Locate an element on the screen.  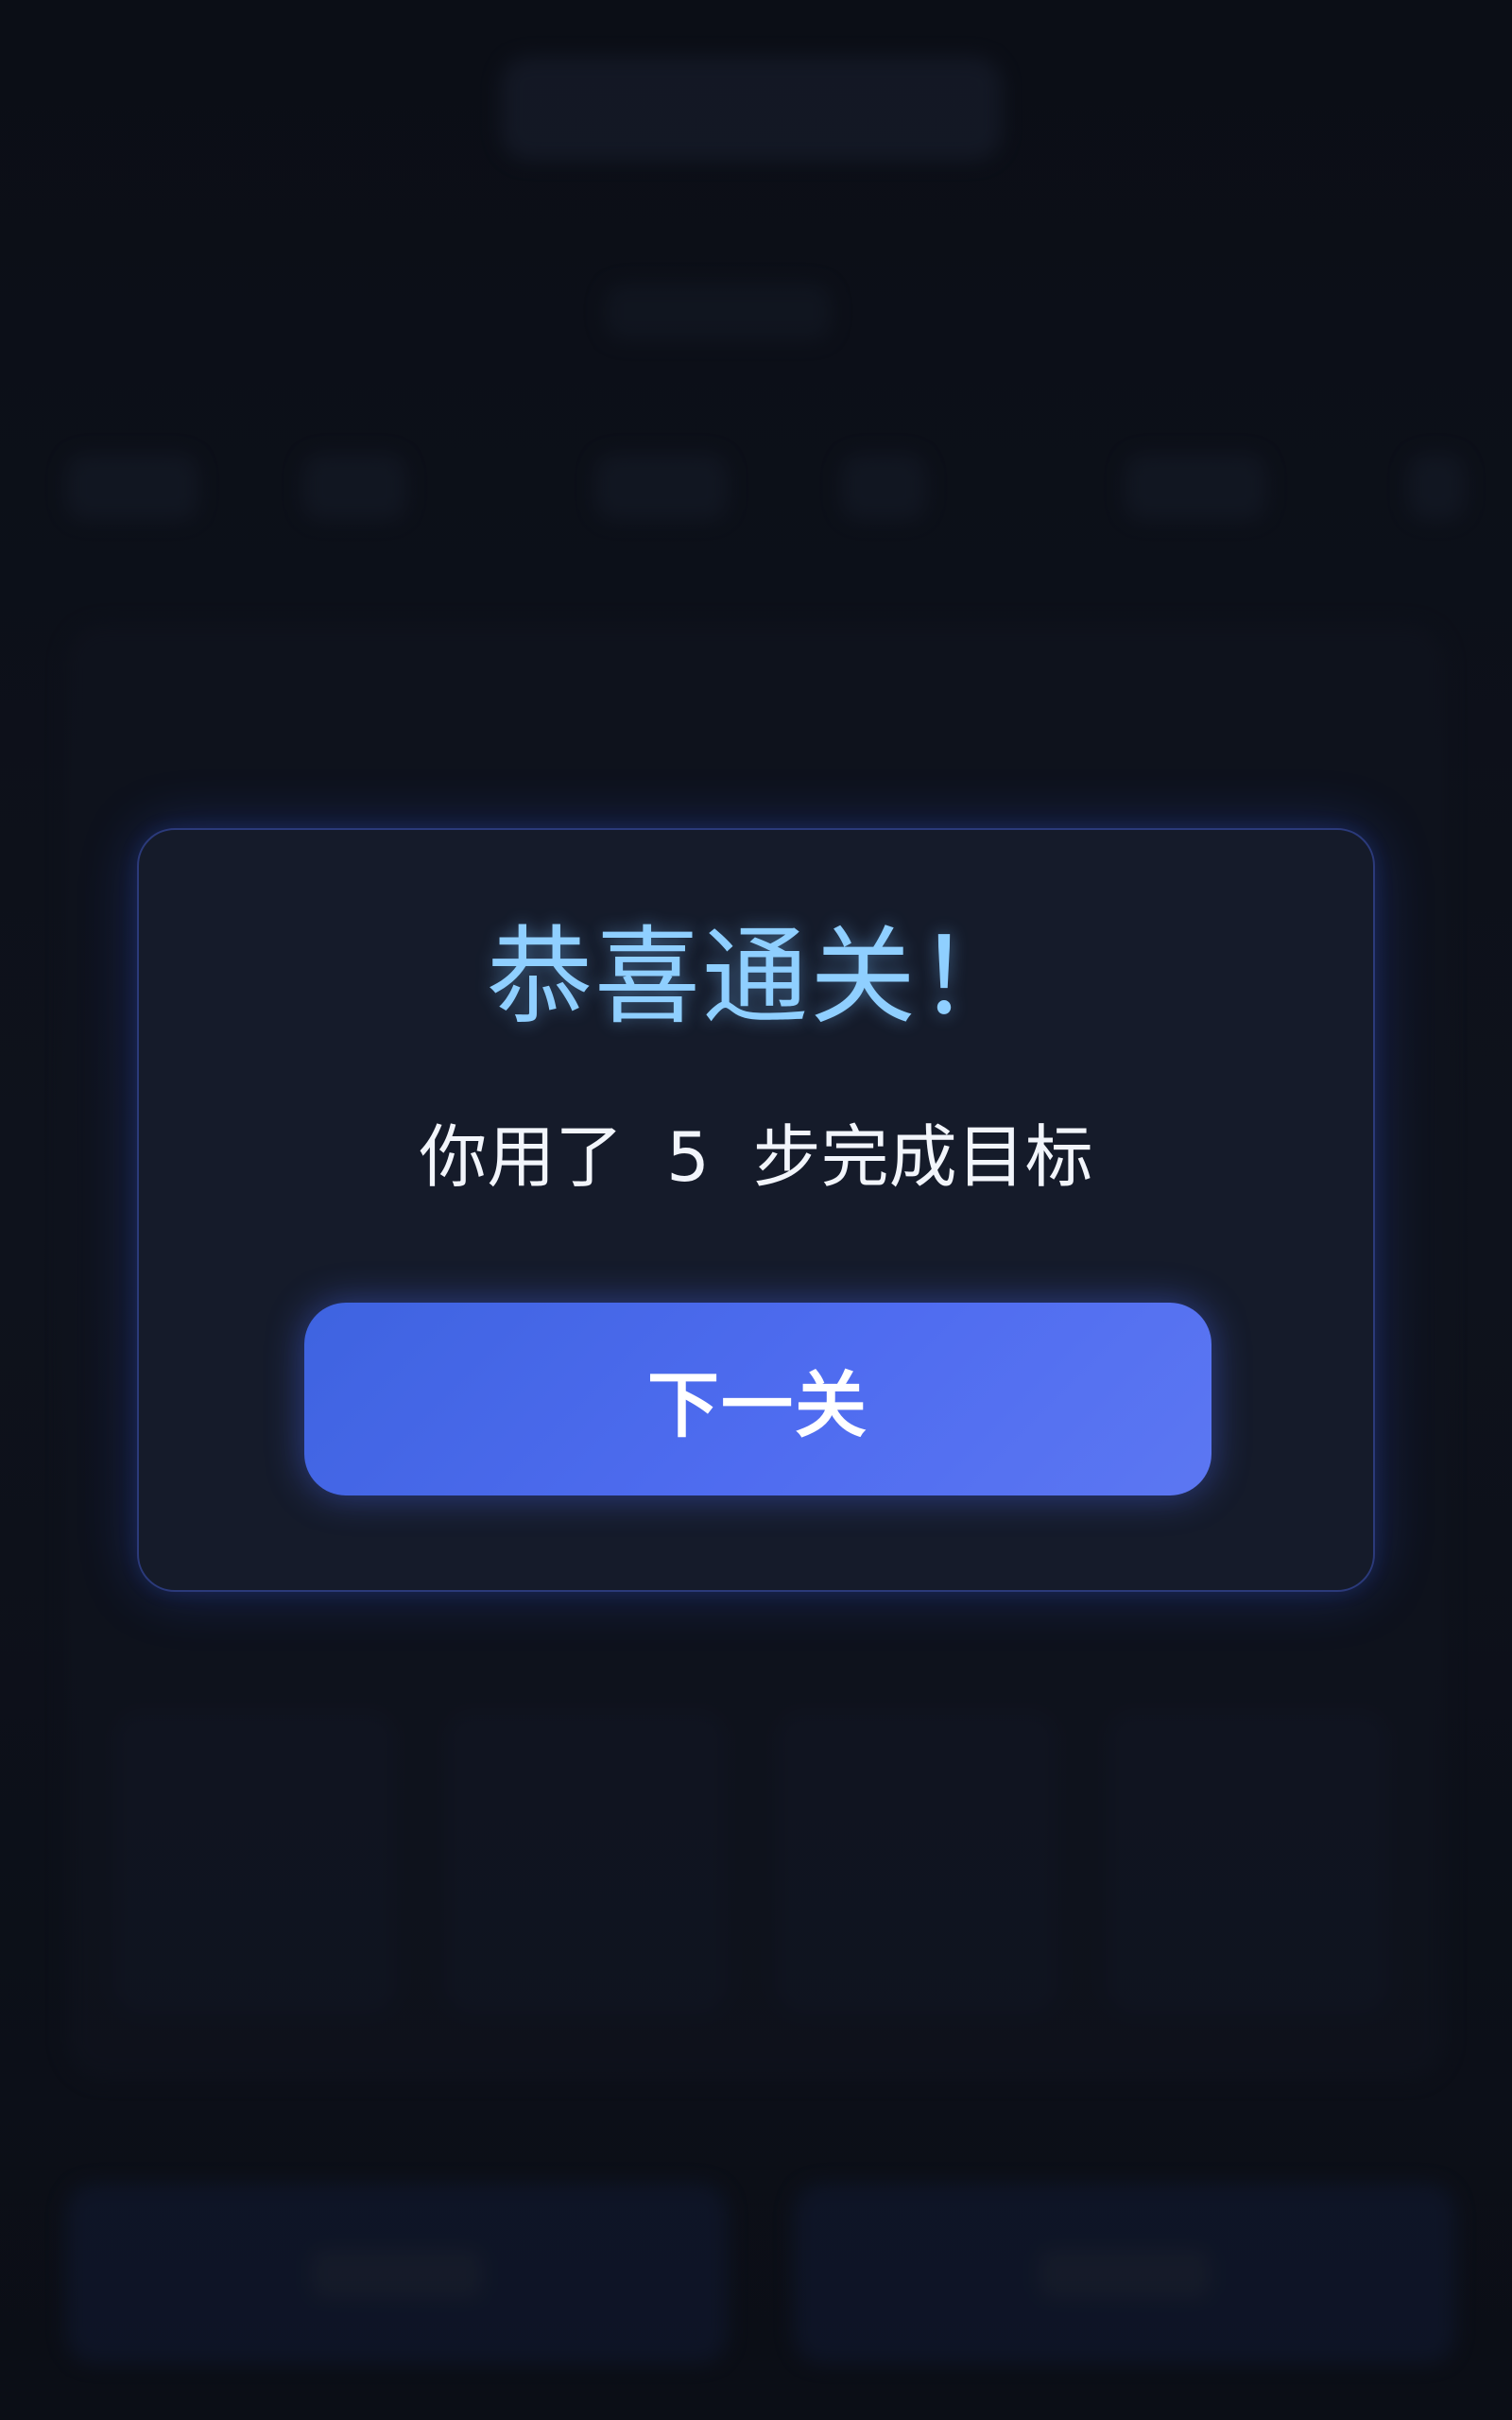
background-subtitle-placeholder is located at coordinates (718, 312).